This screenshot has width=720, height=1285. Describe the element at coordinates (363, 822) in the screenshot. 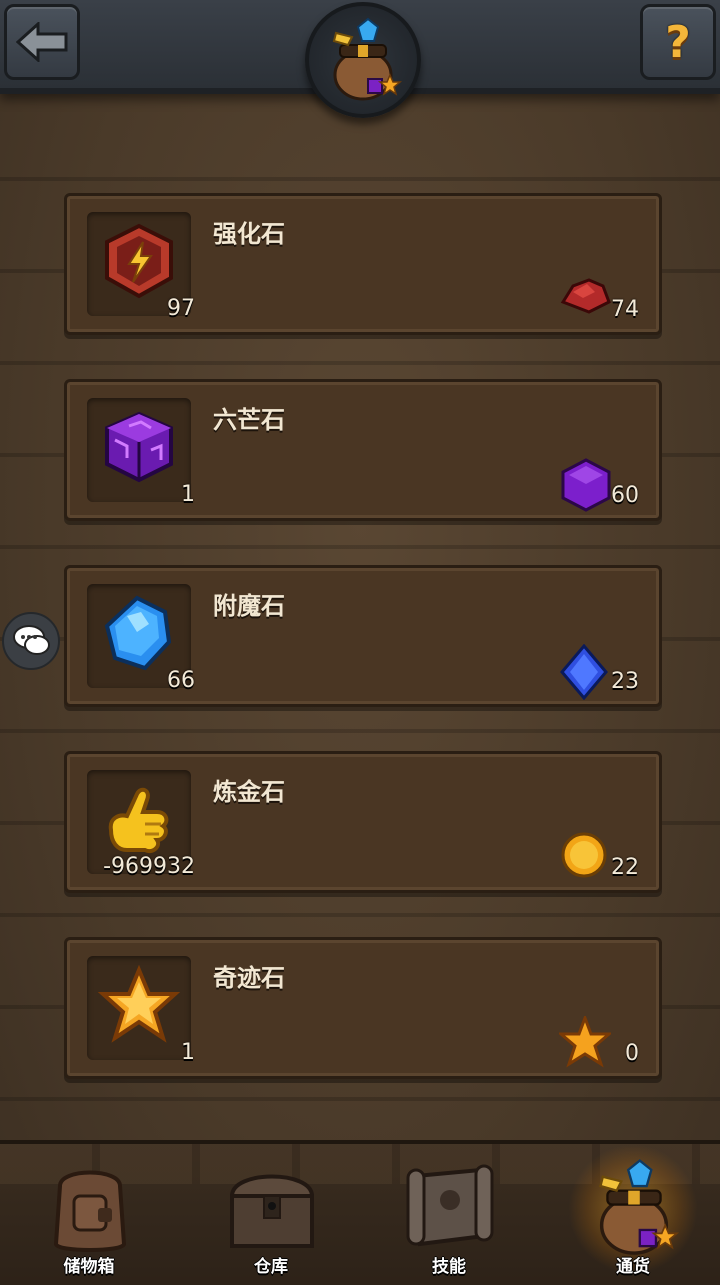

I see `item-panel-alchemy-stone: -969932 炼金石 22` at that location.